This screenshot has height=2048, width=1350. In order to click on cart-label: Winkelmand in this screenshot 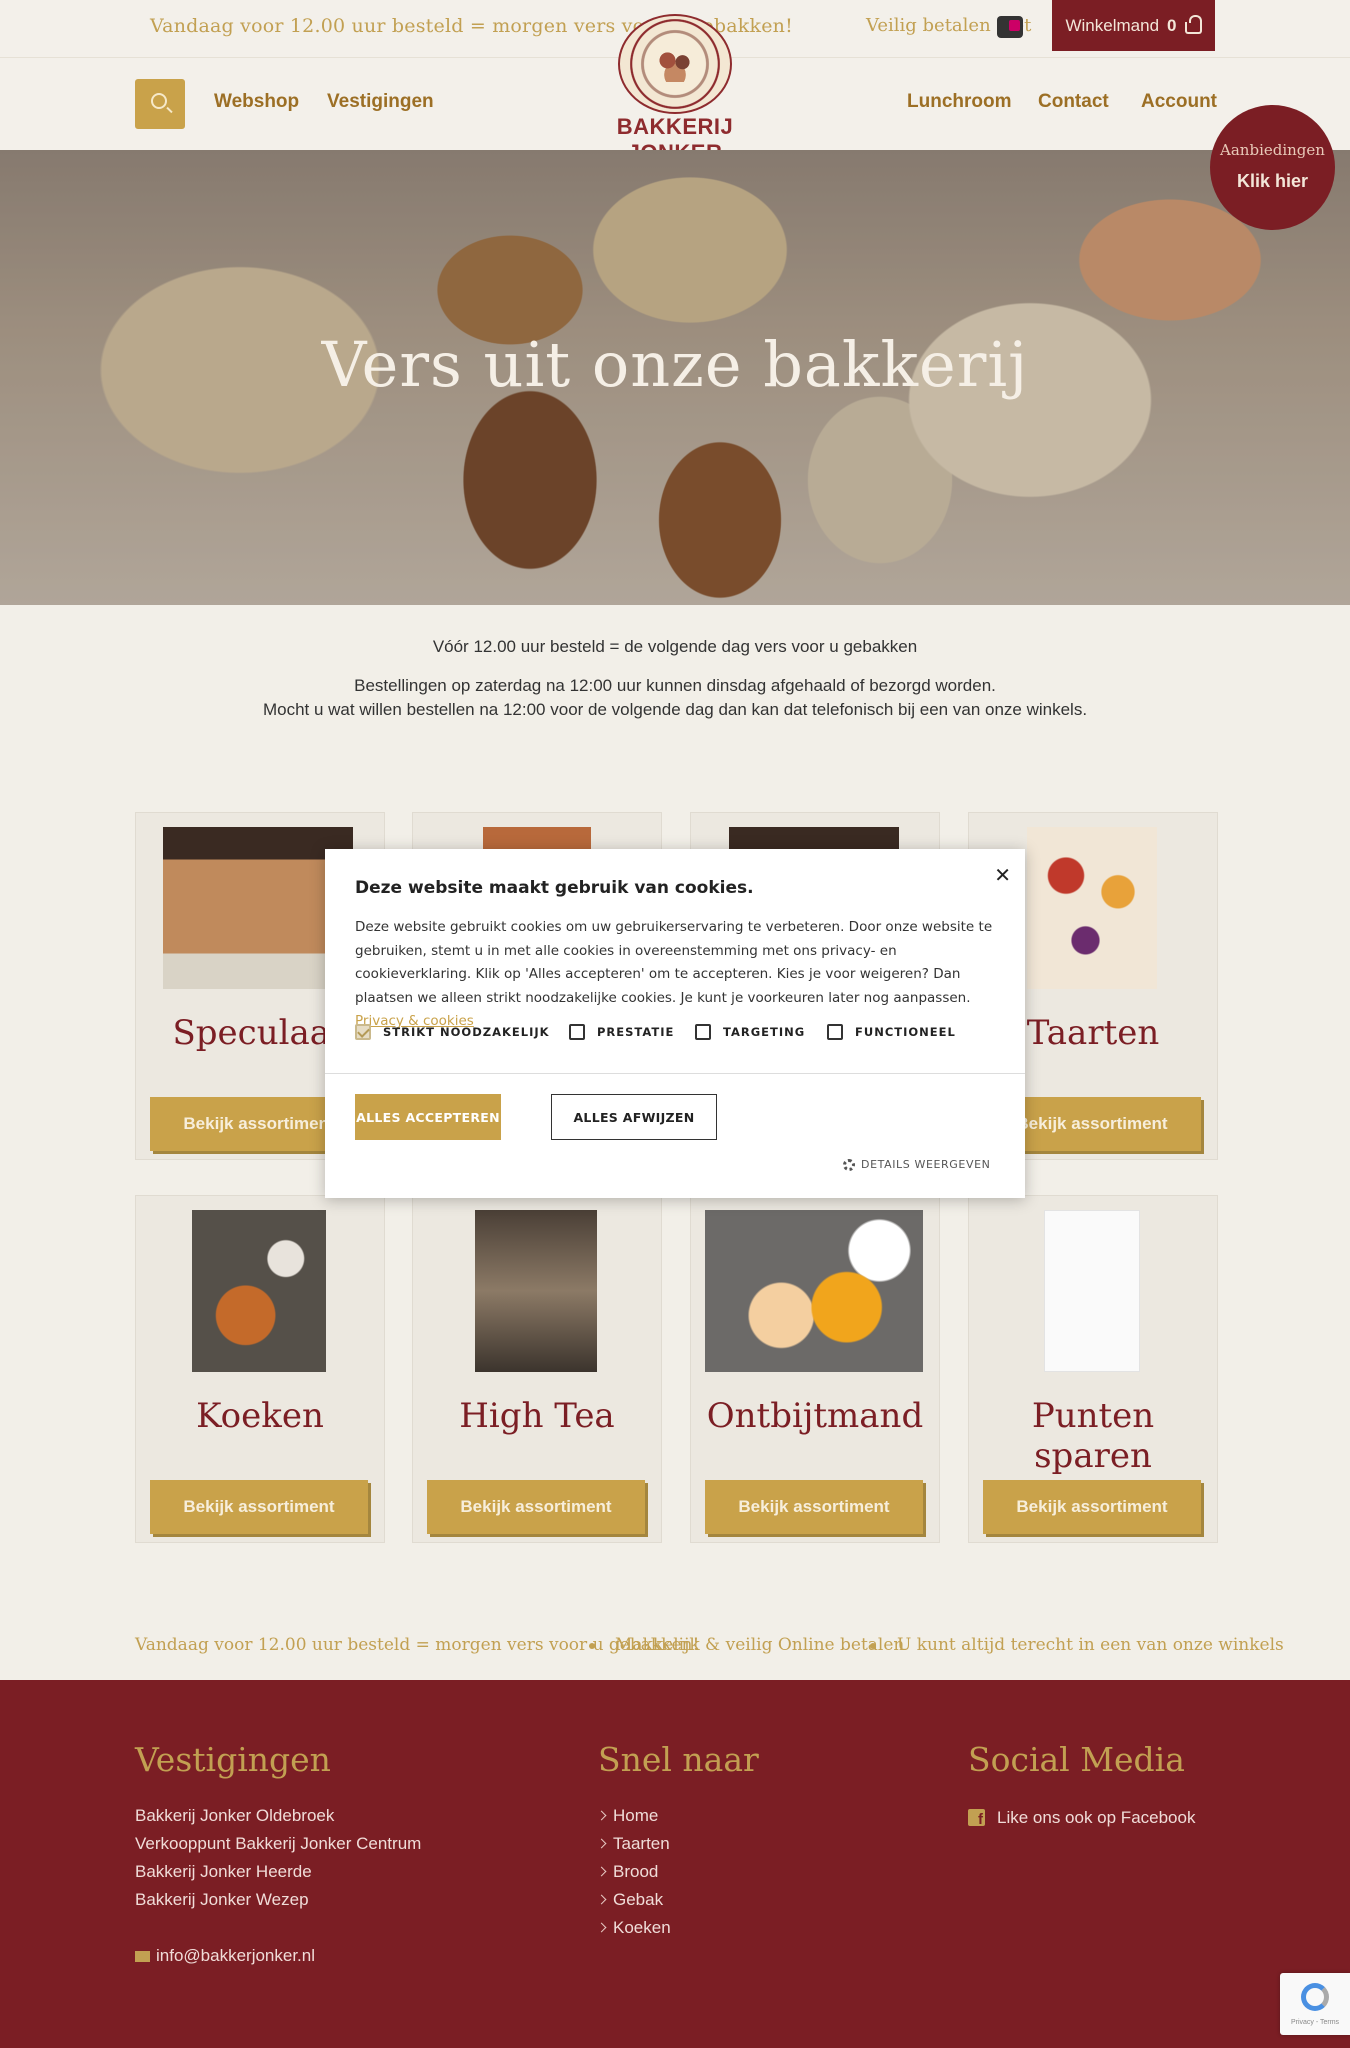, I will do `click(1112, 25)`.